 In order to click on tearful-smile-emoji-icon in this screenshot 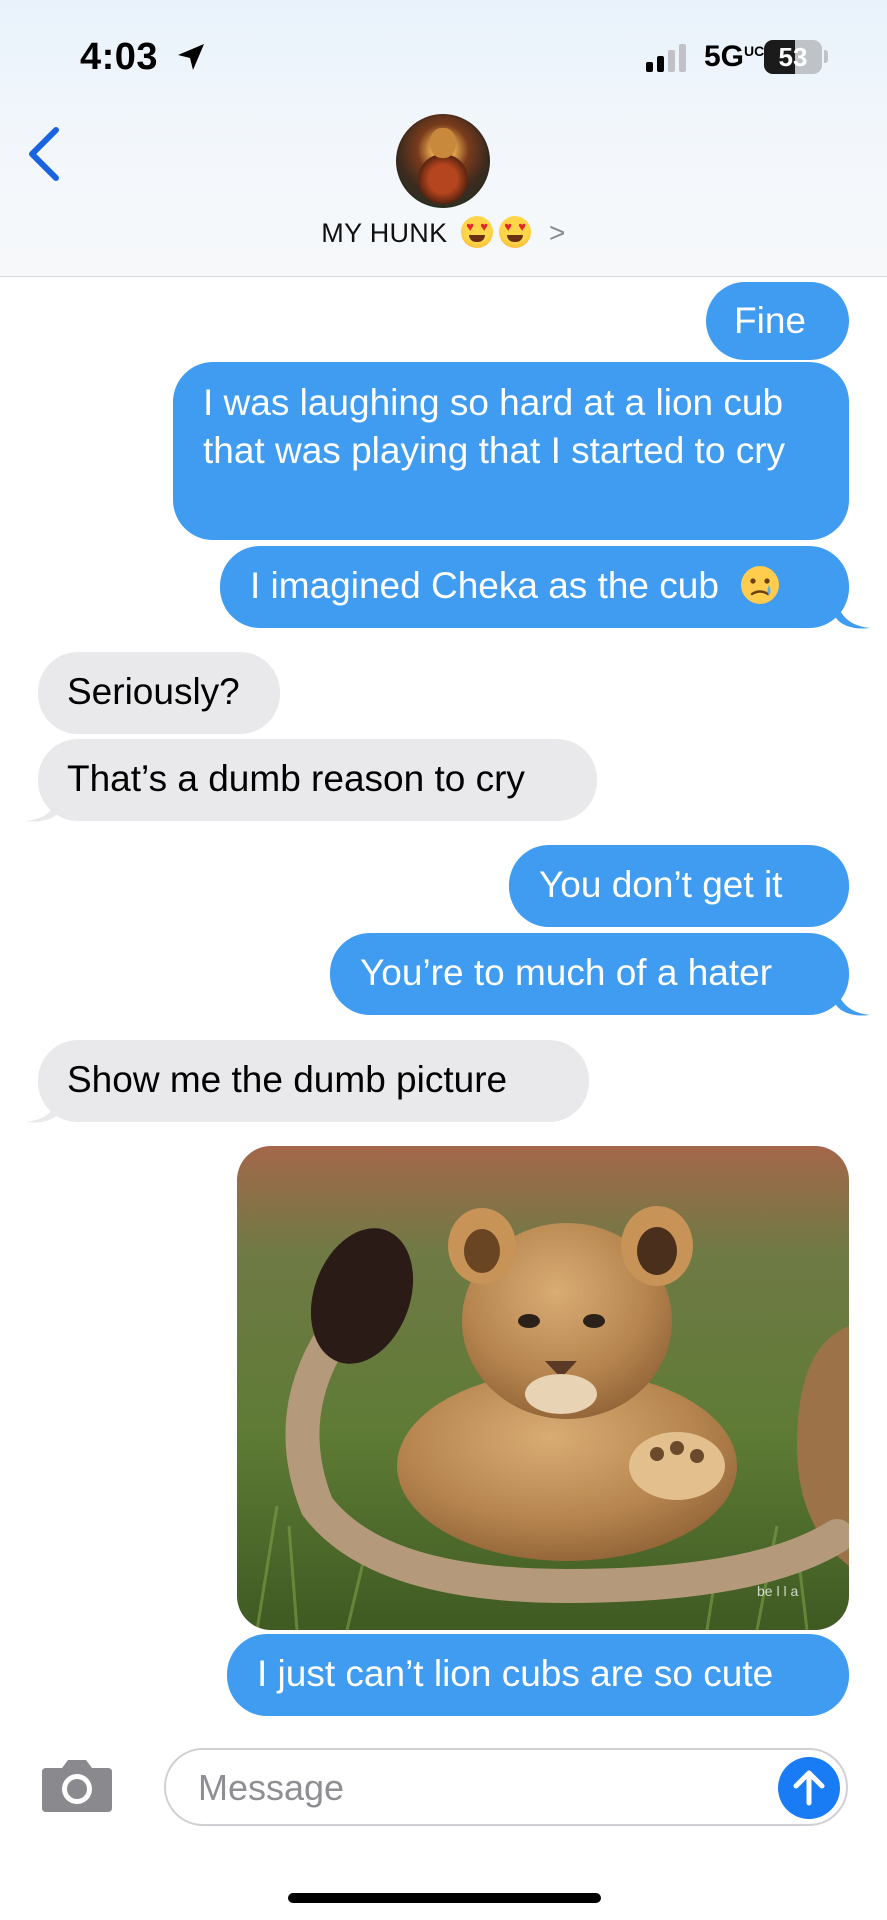, I will do `click(760, 585)`.